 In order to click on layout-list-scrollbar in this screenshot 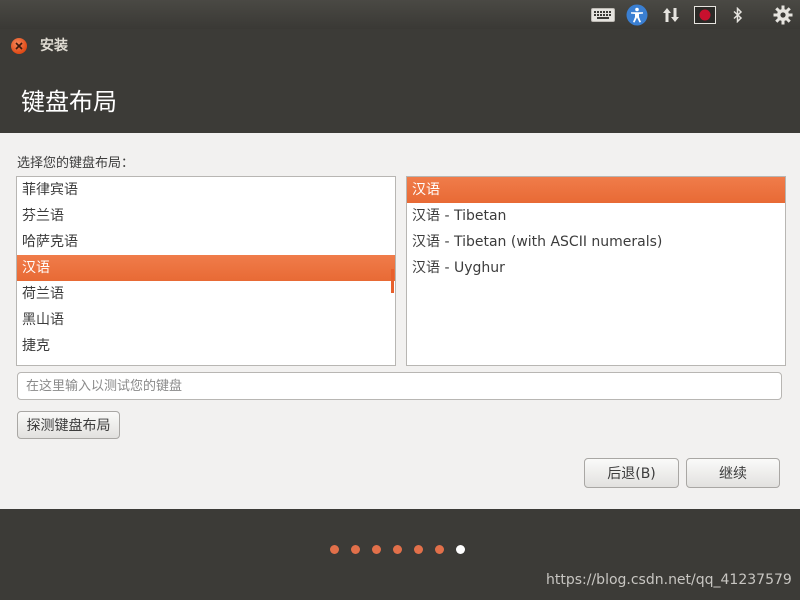, I will do `click(392, 281)`.